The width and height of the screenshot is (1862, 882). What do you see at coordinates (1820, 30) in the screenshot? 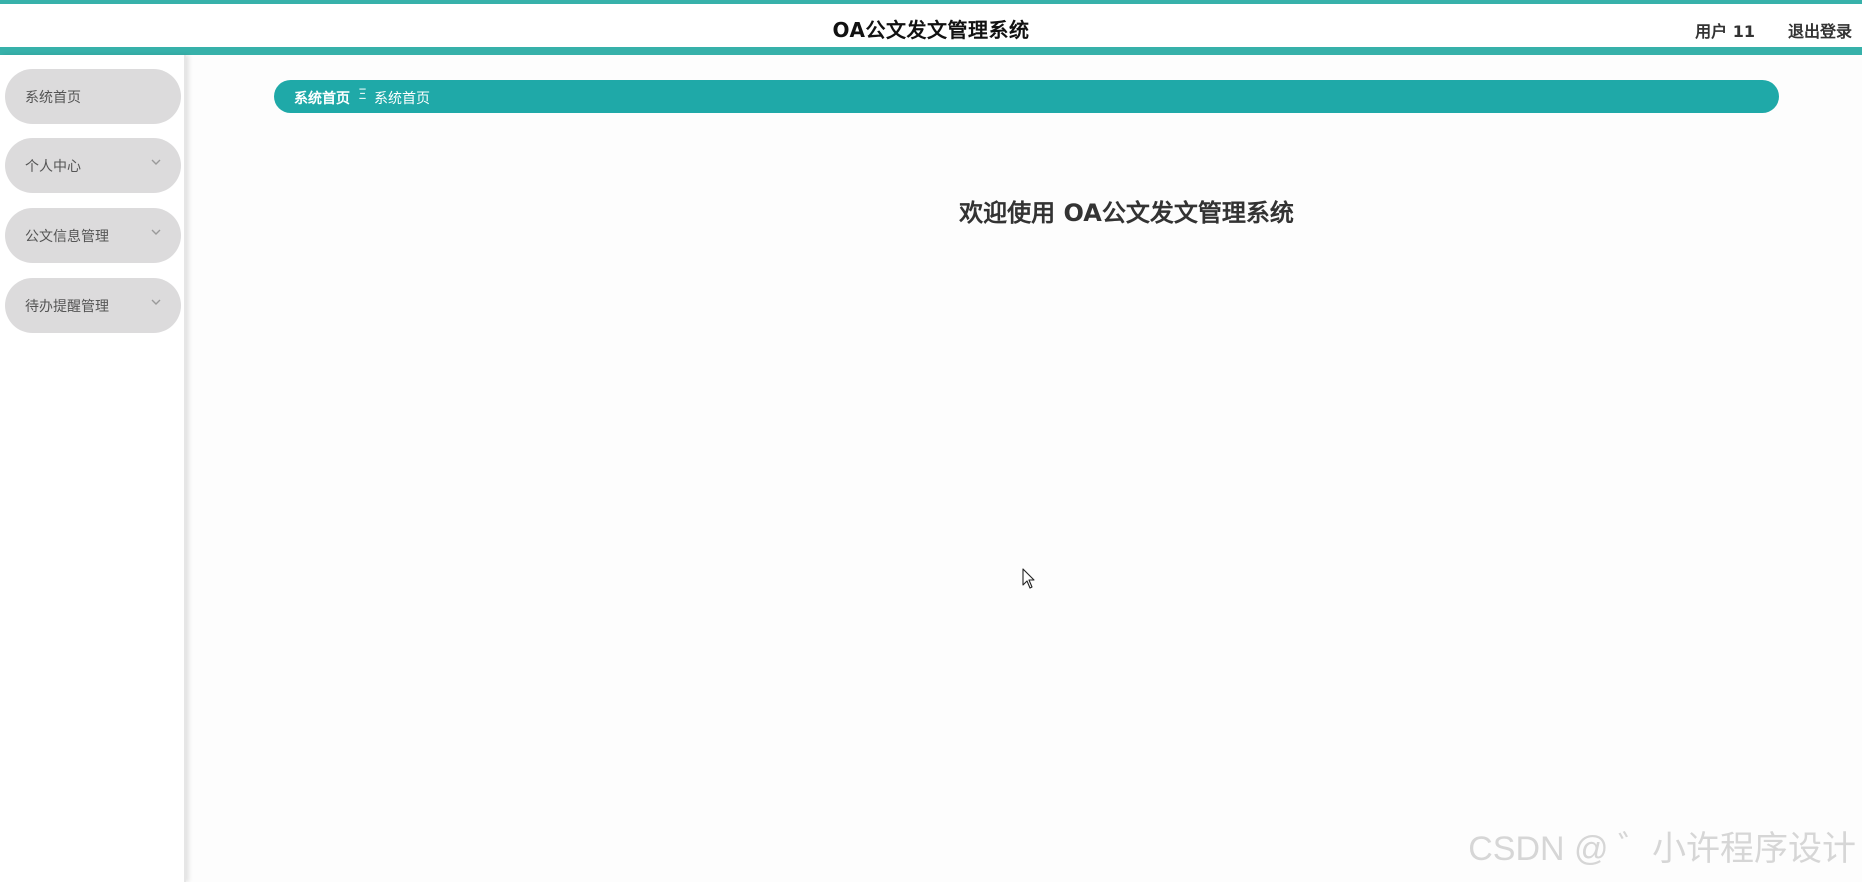
I see `logout-link: 退出登录` at bounding box center [1820, 30].